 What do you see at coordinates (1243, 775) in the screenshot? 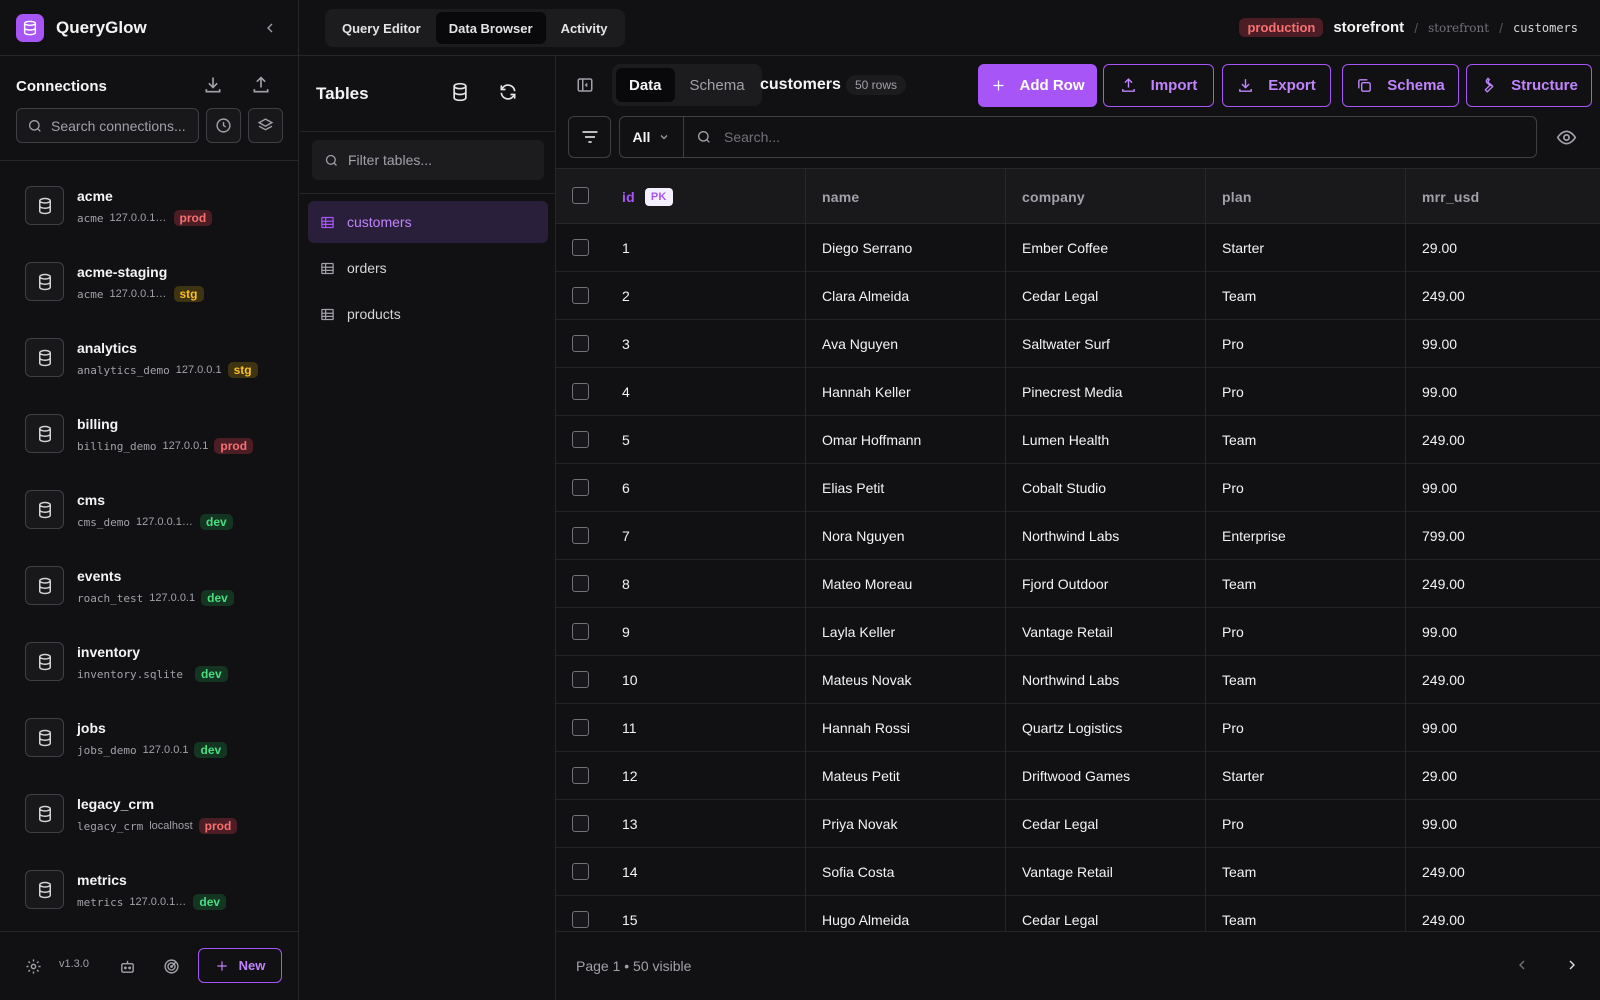
I see `cell-plan: Starter` at bounding box center [1243, 775].